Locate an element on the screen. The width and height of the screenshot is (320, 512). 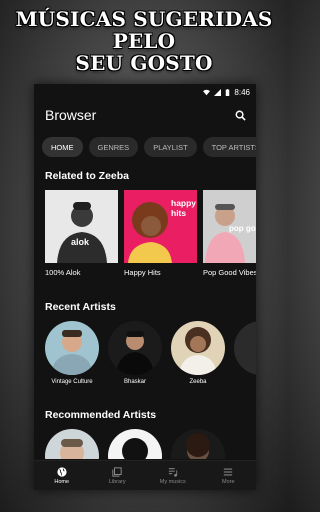
nav-library: Library is located at coordinates (117, 475).